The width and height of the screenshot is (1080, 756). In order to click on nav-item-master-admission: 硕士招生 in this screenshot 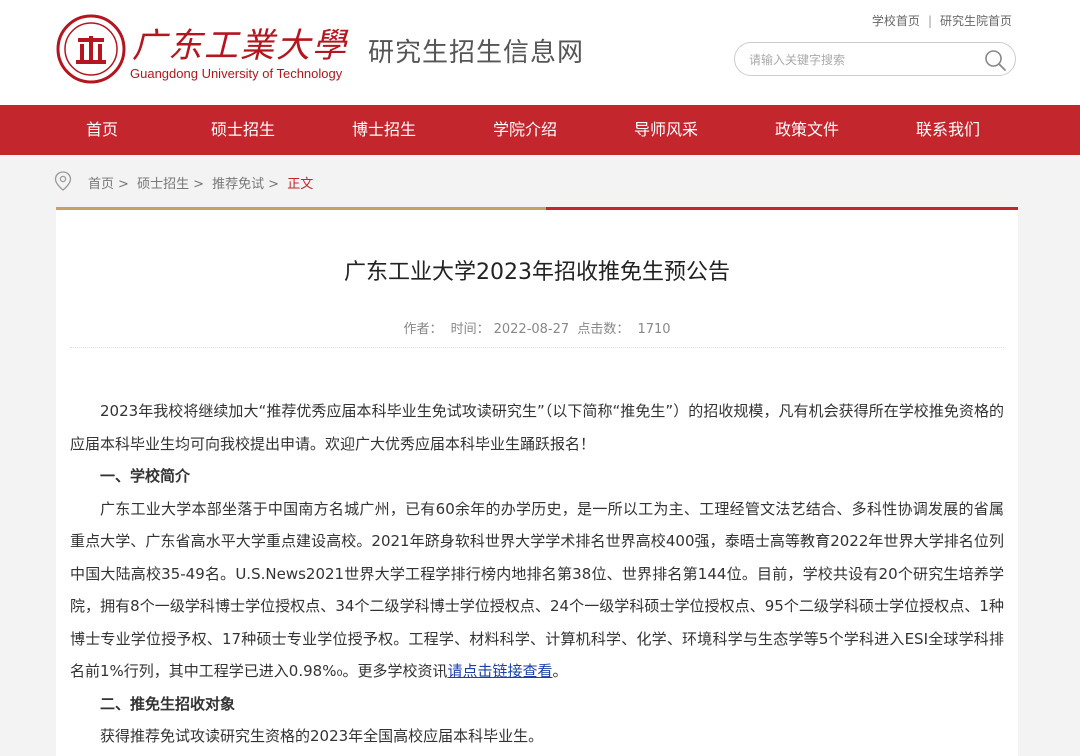, I will do `click(243, 130)`.